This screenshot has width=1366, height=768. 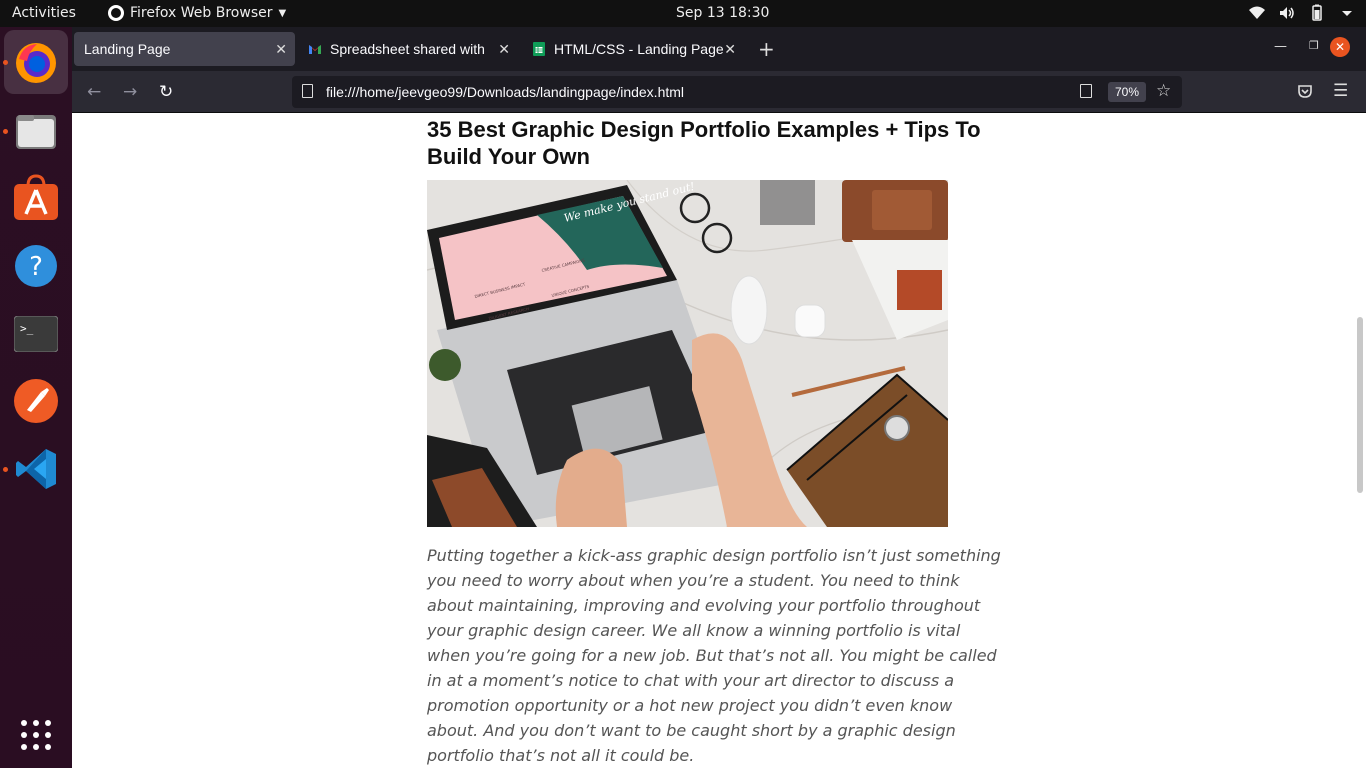 I want to click on dock-software, so click(x=36, y=198).